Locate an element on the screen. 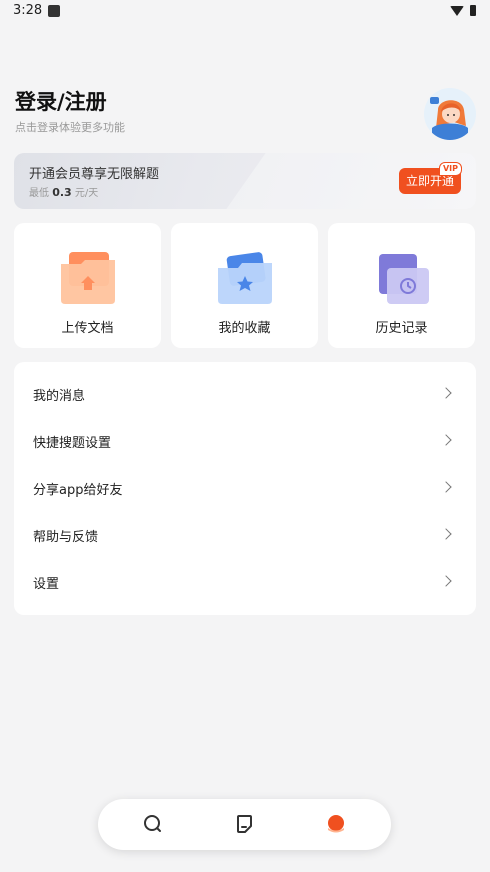 The image size is (490, 872). tab-profile is located at coordinates (336, 824).